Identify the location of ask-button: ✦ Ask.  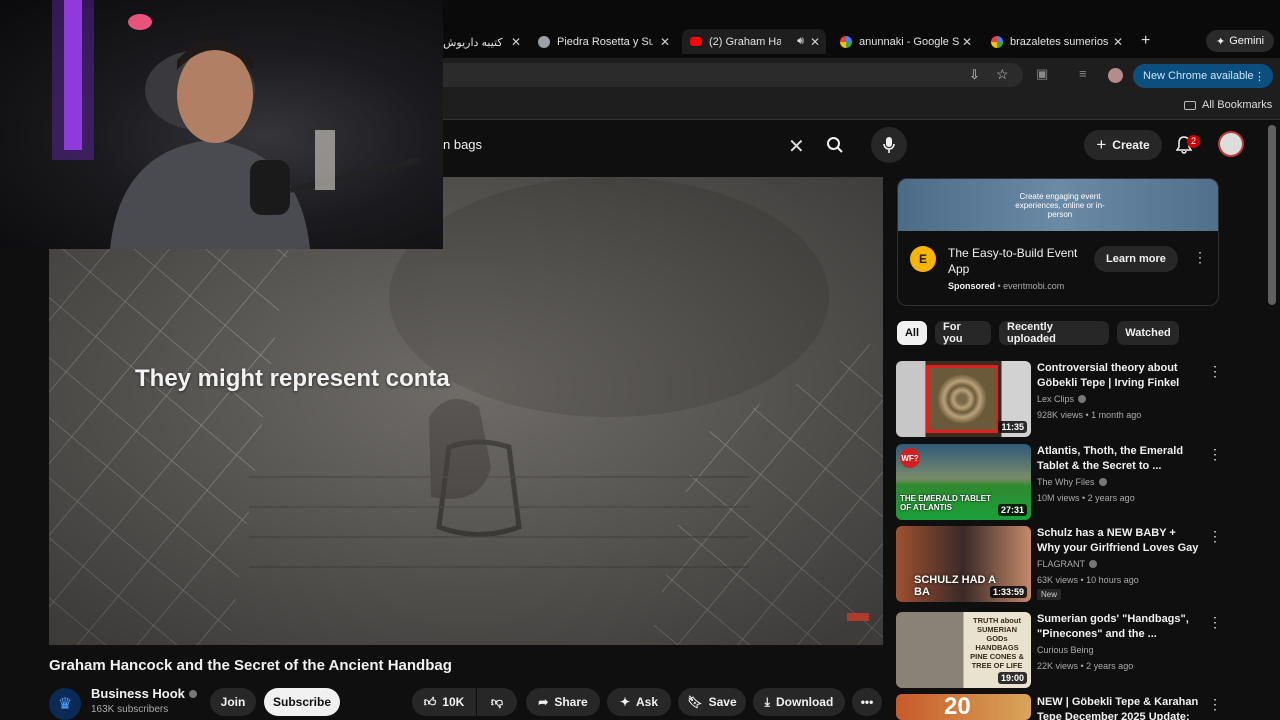
(639, 702).